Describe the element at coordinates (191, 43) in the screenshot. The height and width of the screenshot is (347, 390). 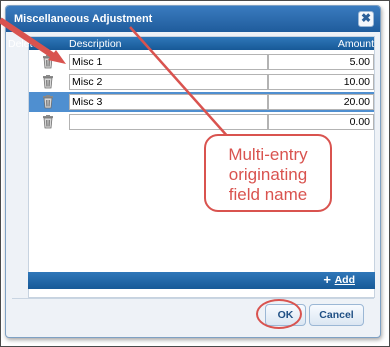
I see `grid-header: Delete Description Amount` at that location.